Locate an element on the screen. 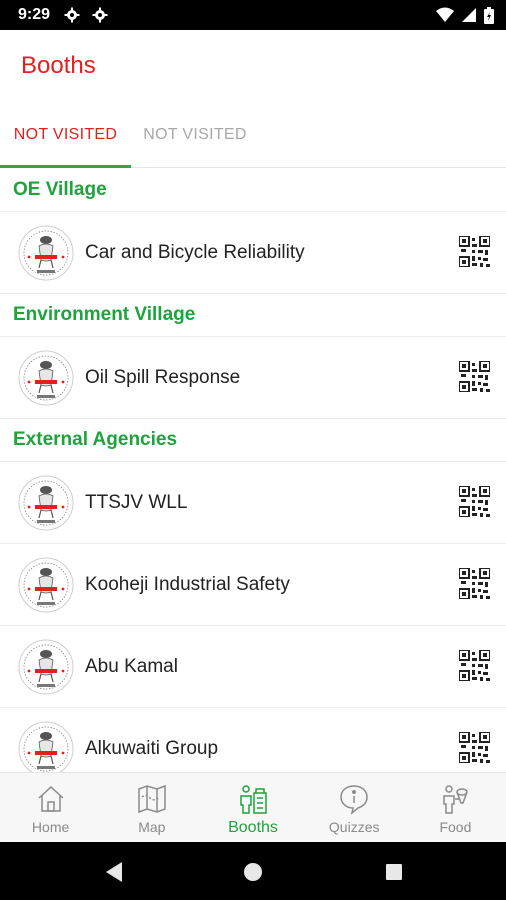  system-navigation-bar is located at coordinates (253, 871).